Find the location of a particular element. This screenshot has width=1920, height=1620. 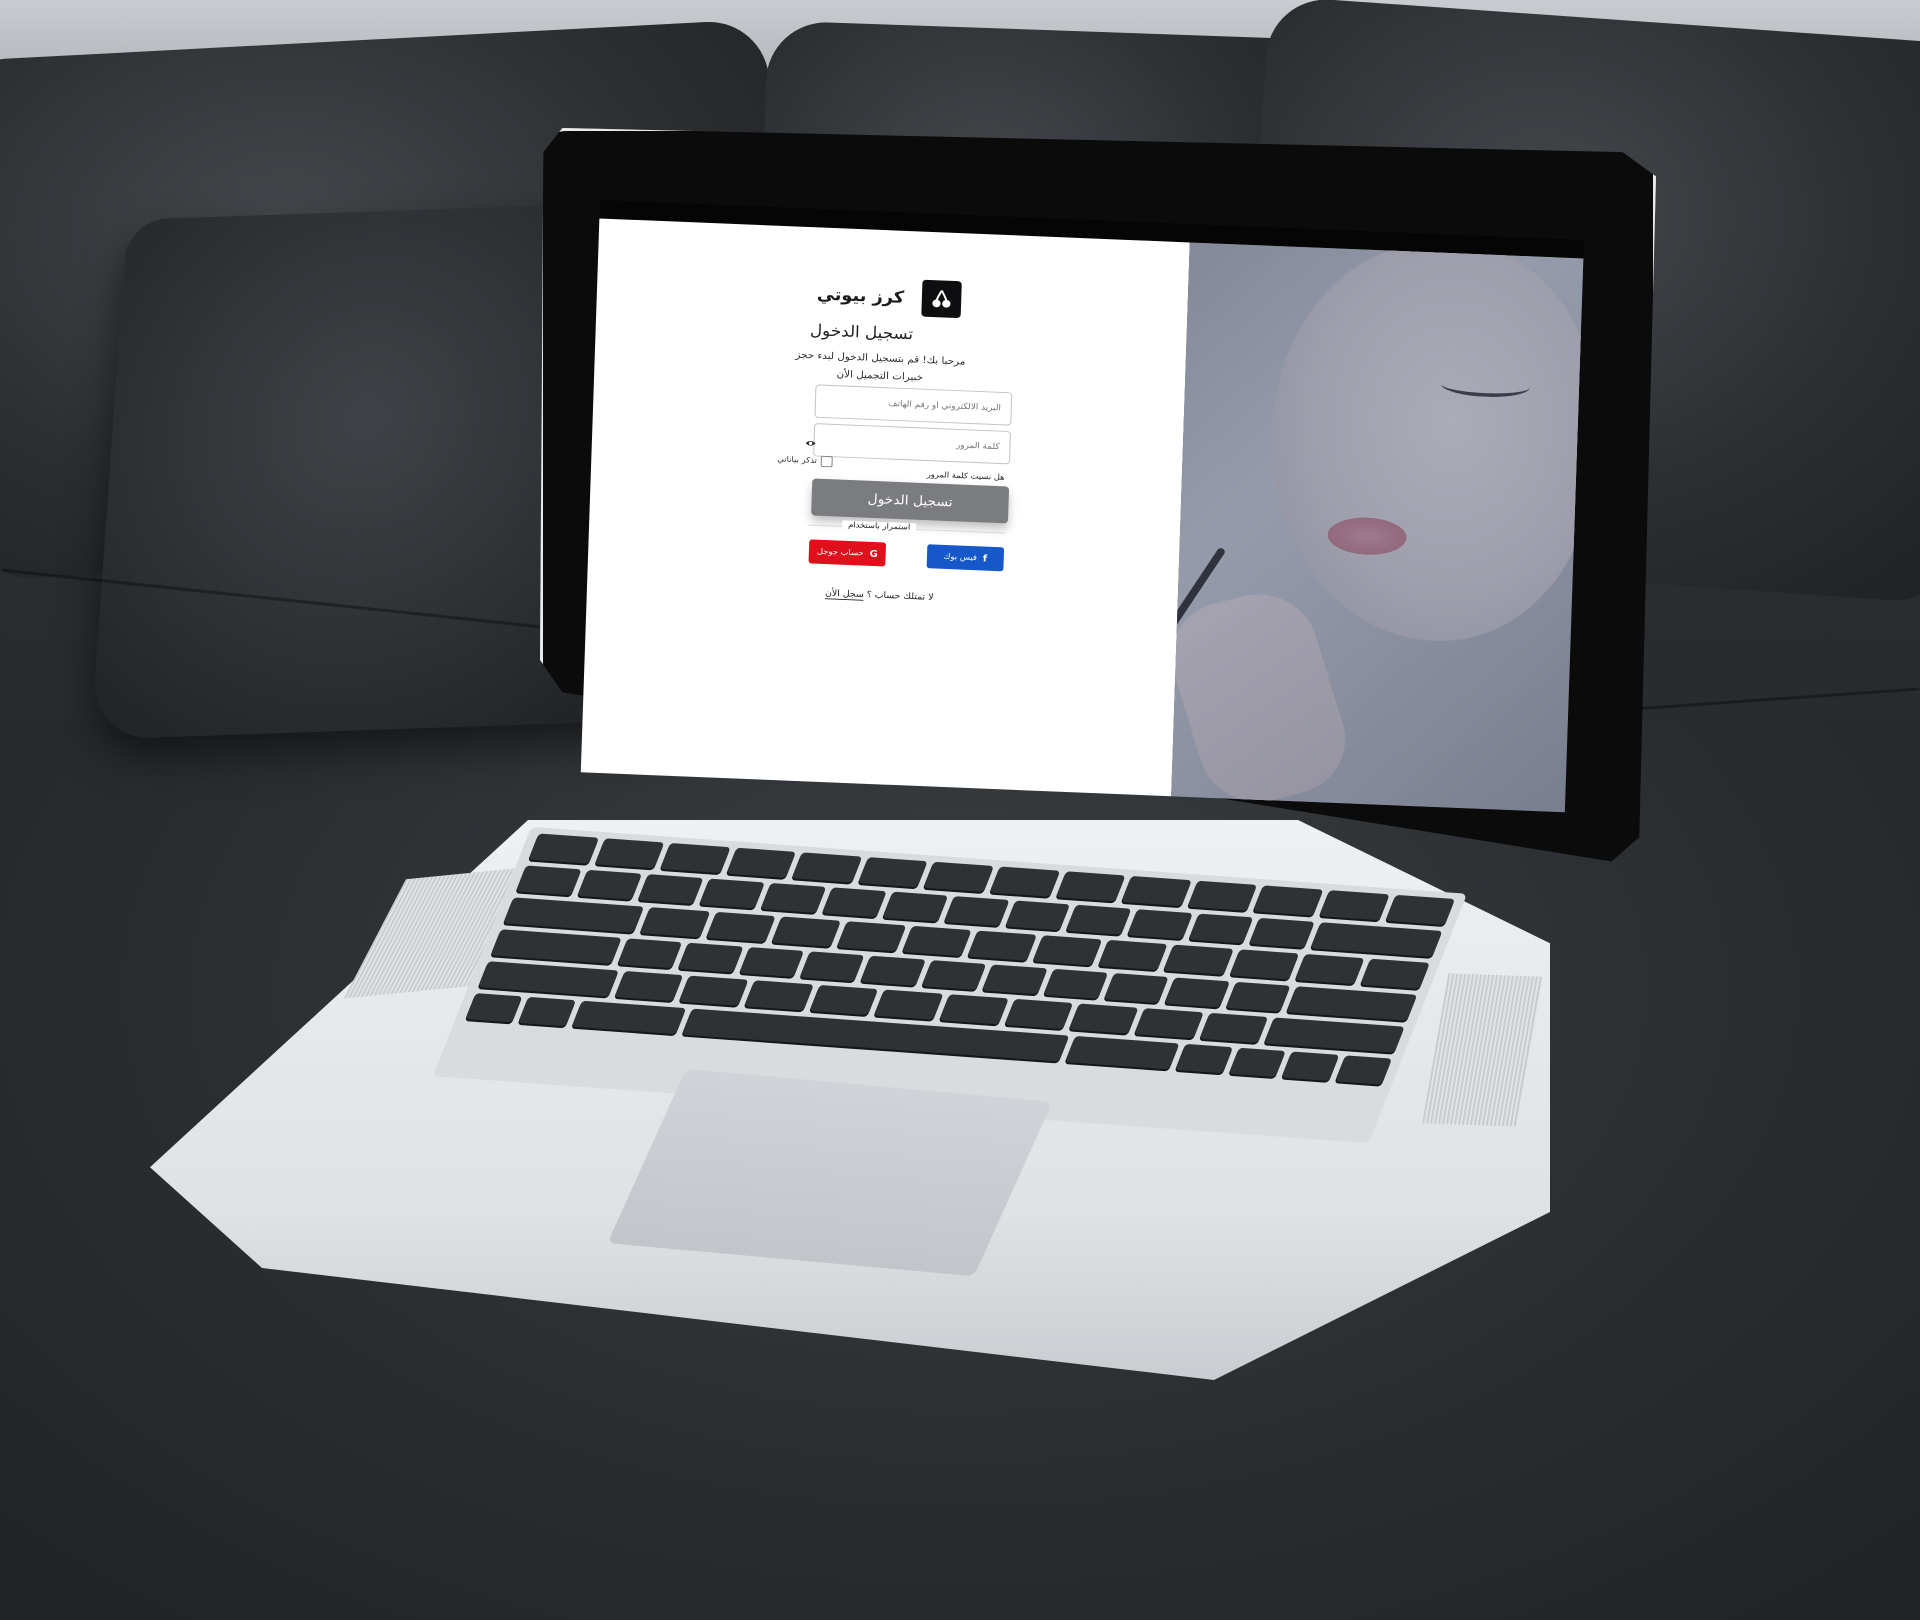

forgot-password-link: هل نسيت كلمة المرور is located at coordinates (966, 476).